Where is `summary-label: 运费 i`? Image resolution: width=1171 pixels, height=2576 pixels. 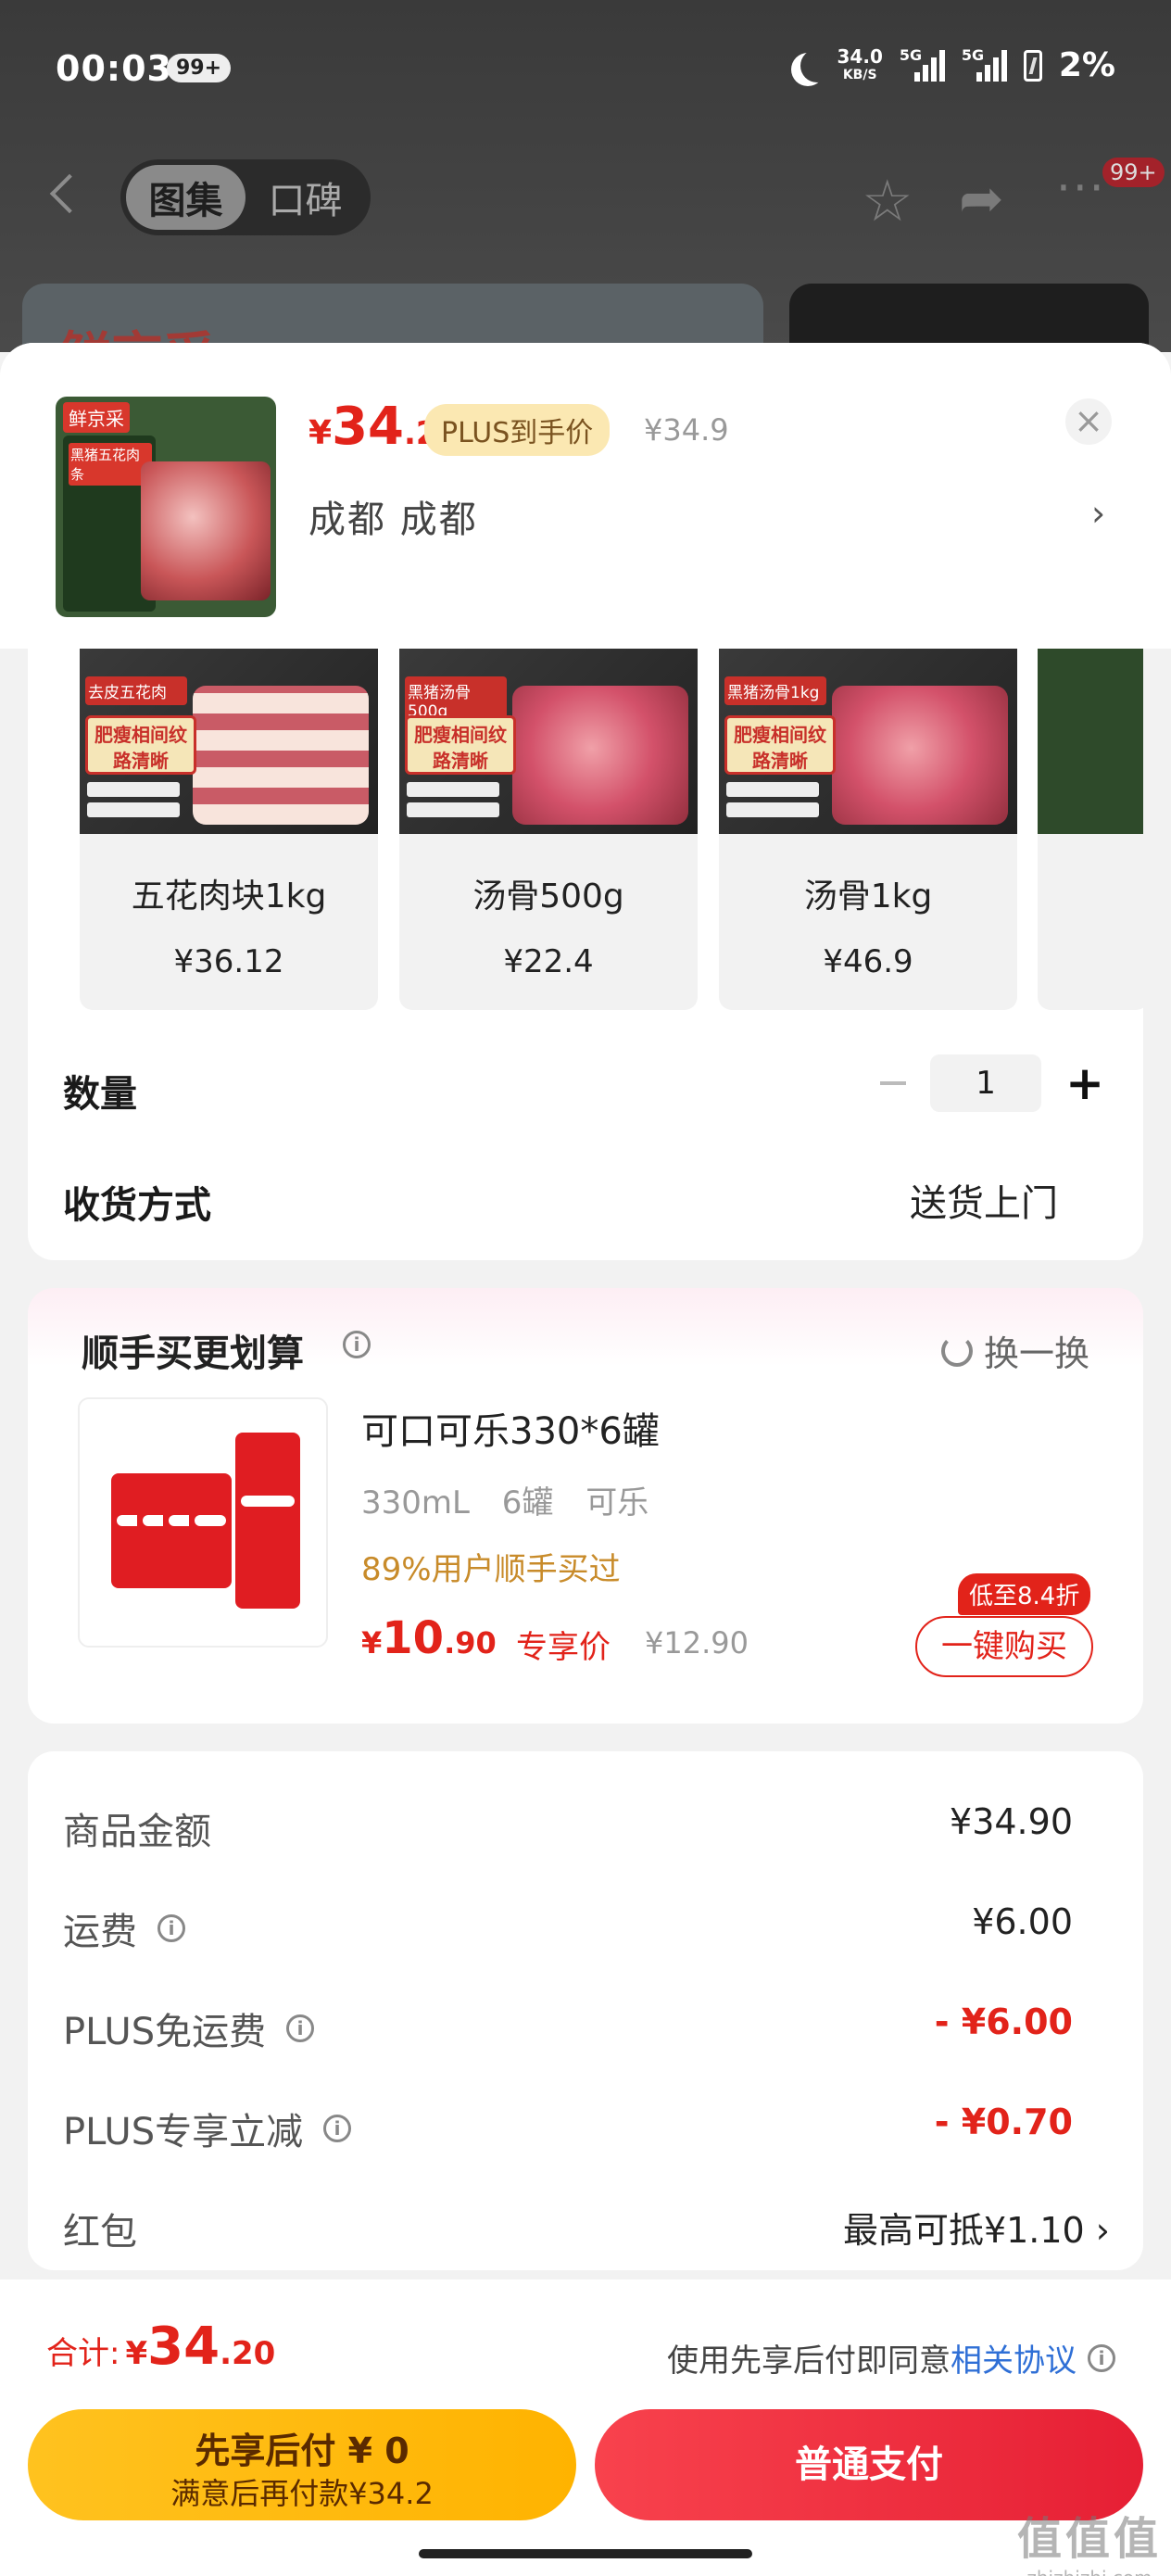
summary-label: 运费 i is located at coordinates (124, 1928).